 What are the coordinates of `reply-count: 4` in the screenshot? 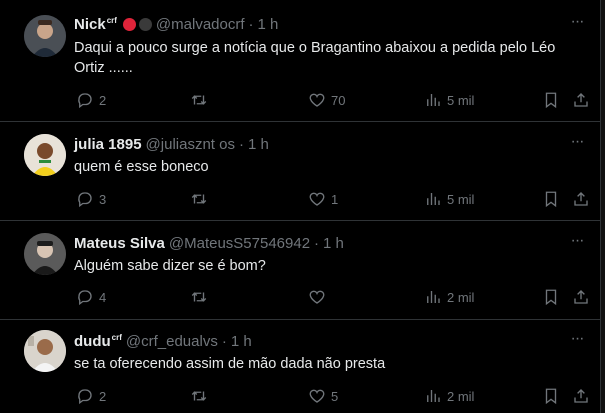 It's located at (103, 297).